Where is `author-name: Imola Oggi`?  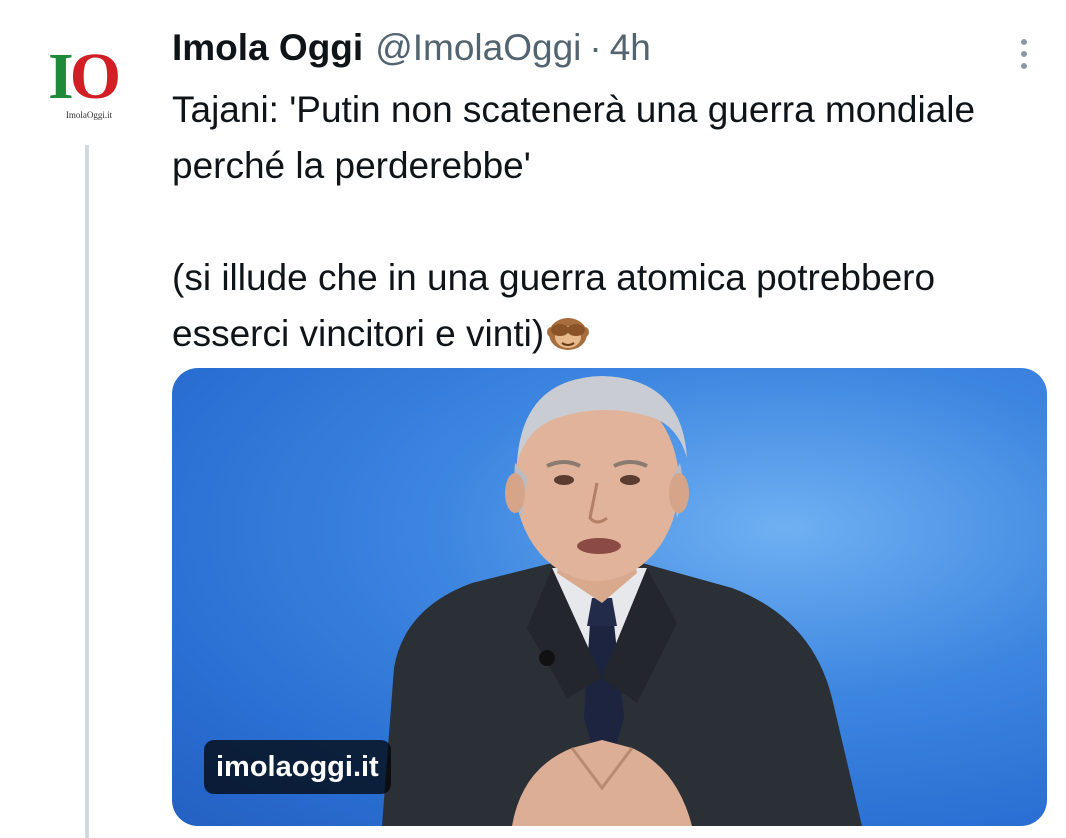
author-name: Imola Oggi is located at coordinates (267, 48).